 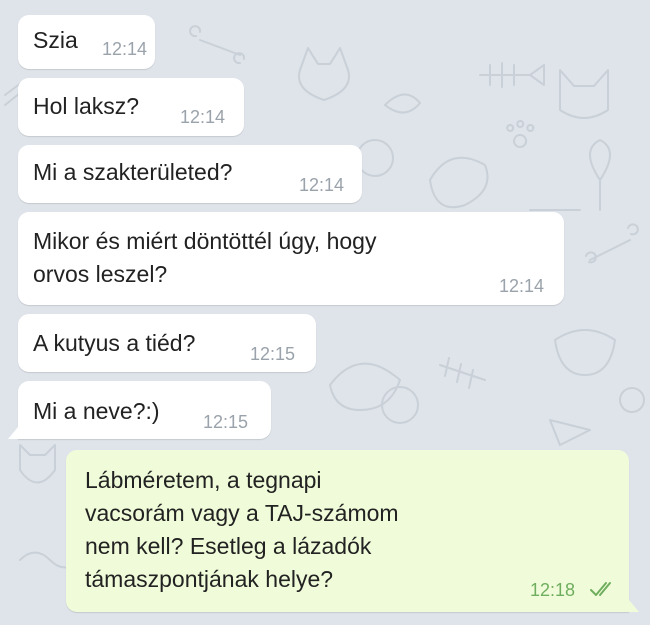 What do you see at coordinates (133, 172) in the screenshot?
I see `message-text: Mi a szakterületed?` at bounding box center [133, 172].